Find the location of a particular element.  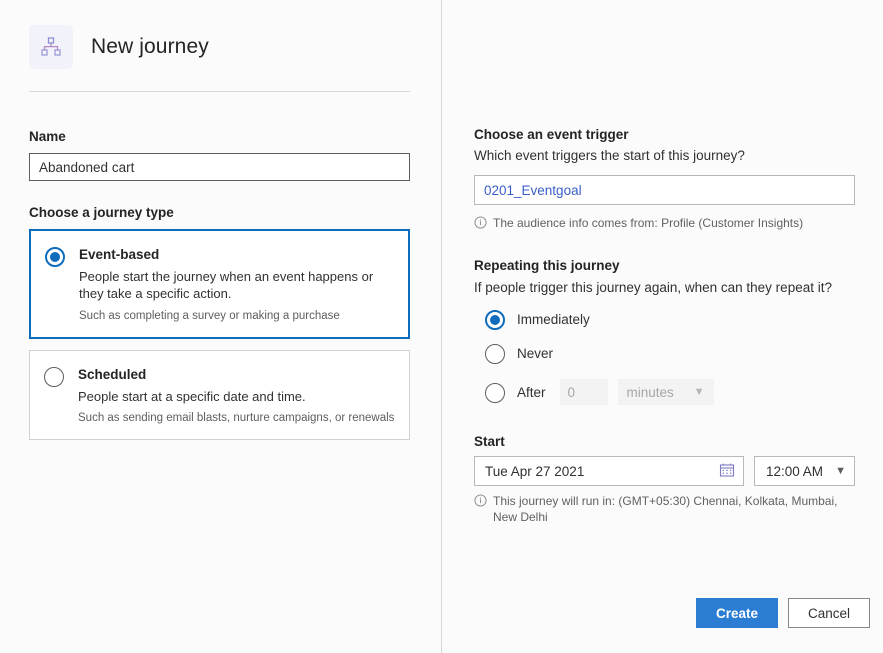

hierarchy-icon is located at coordinates (51, 47).